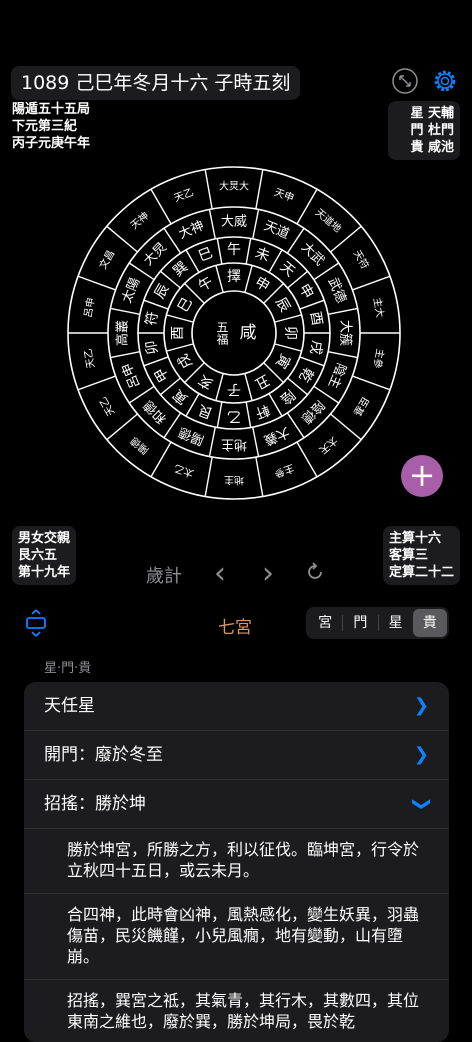 The height and width of the screenshot is (1042, 472). I want to click on ring4-label: 陽德, so click(140, 445).